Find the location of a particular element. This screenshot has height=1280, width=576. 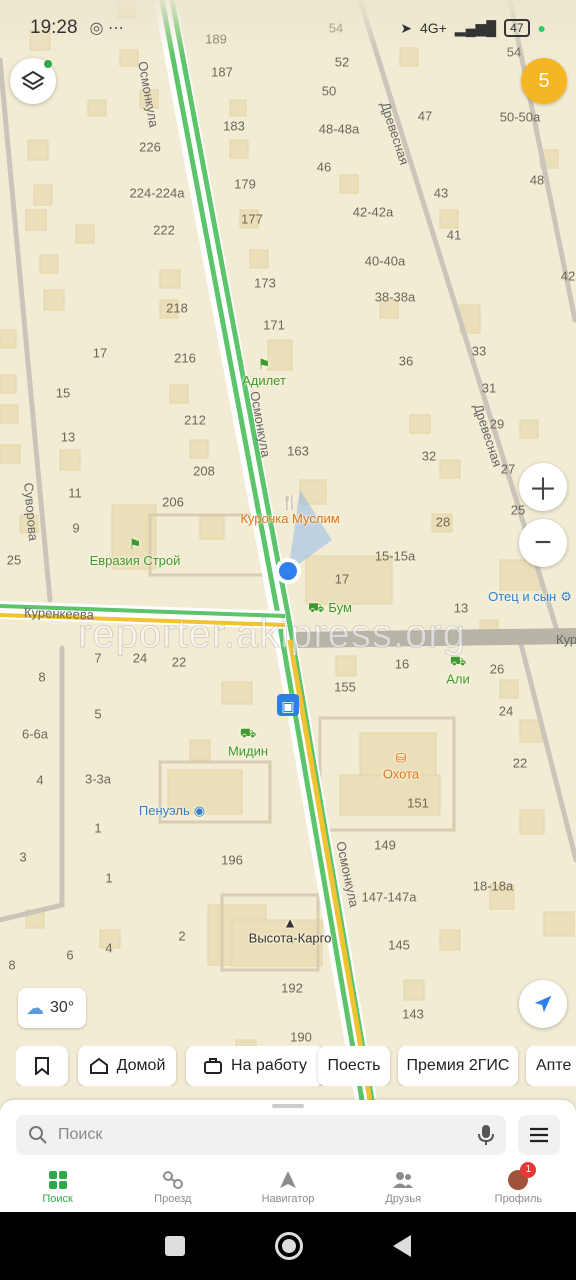

house-number: 187 is located at coordinates (222, 72).